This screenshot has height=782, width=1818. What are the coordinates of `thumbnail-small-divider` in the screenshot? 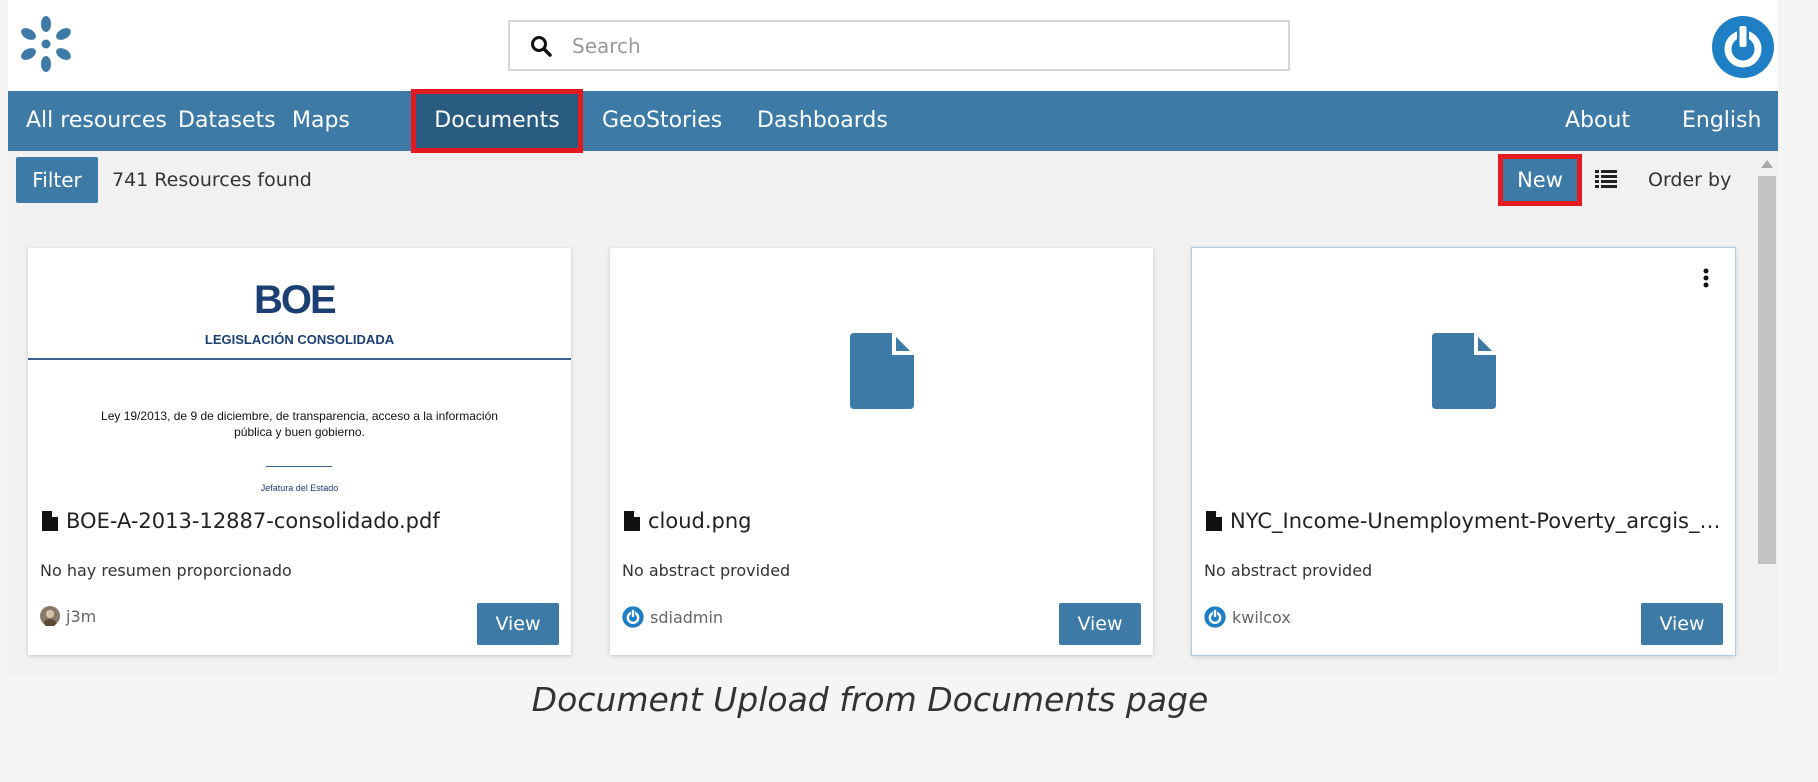 It's located at (299, 466).